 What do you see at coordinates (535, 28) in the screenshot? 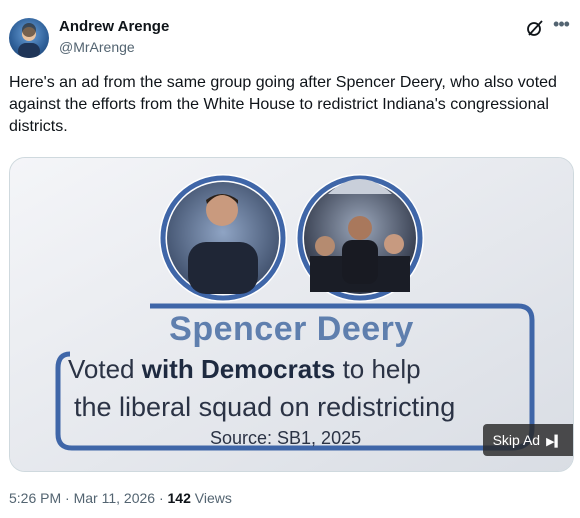
I see `grok-icon` at bounding box center [535, 28].